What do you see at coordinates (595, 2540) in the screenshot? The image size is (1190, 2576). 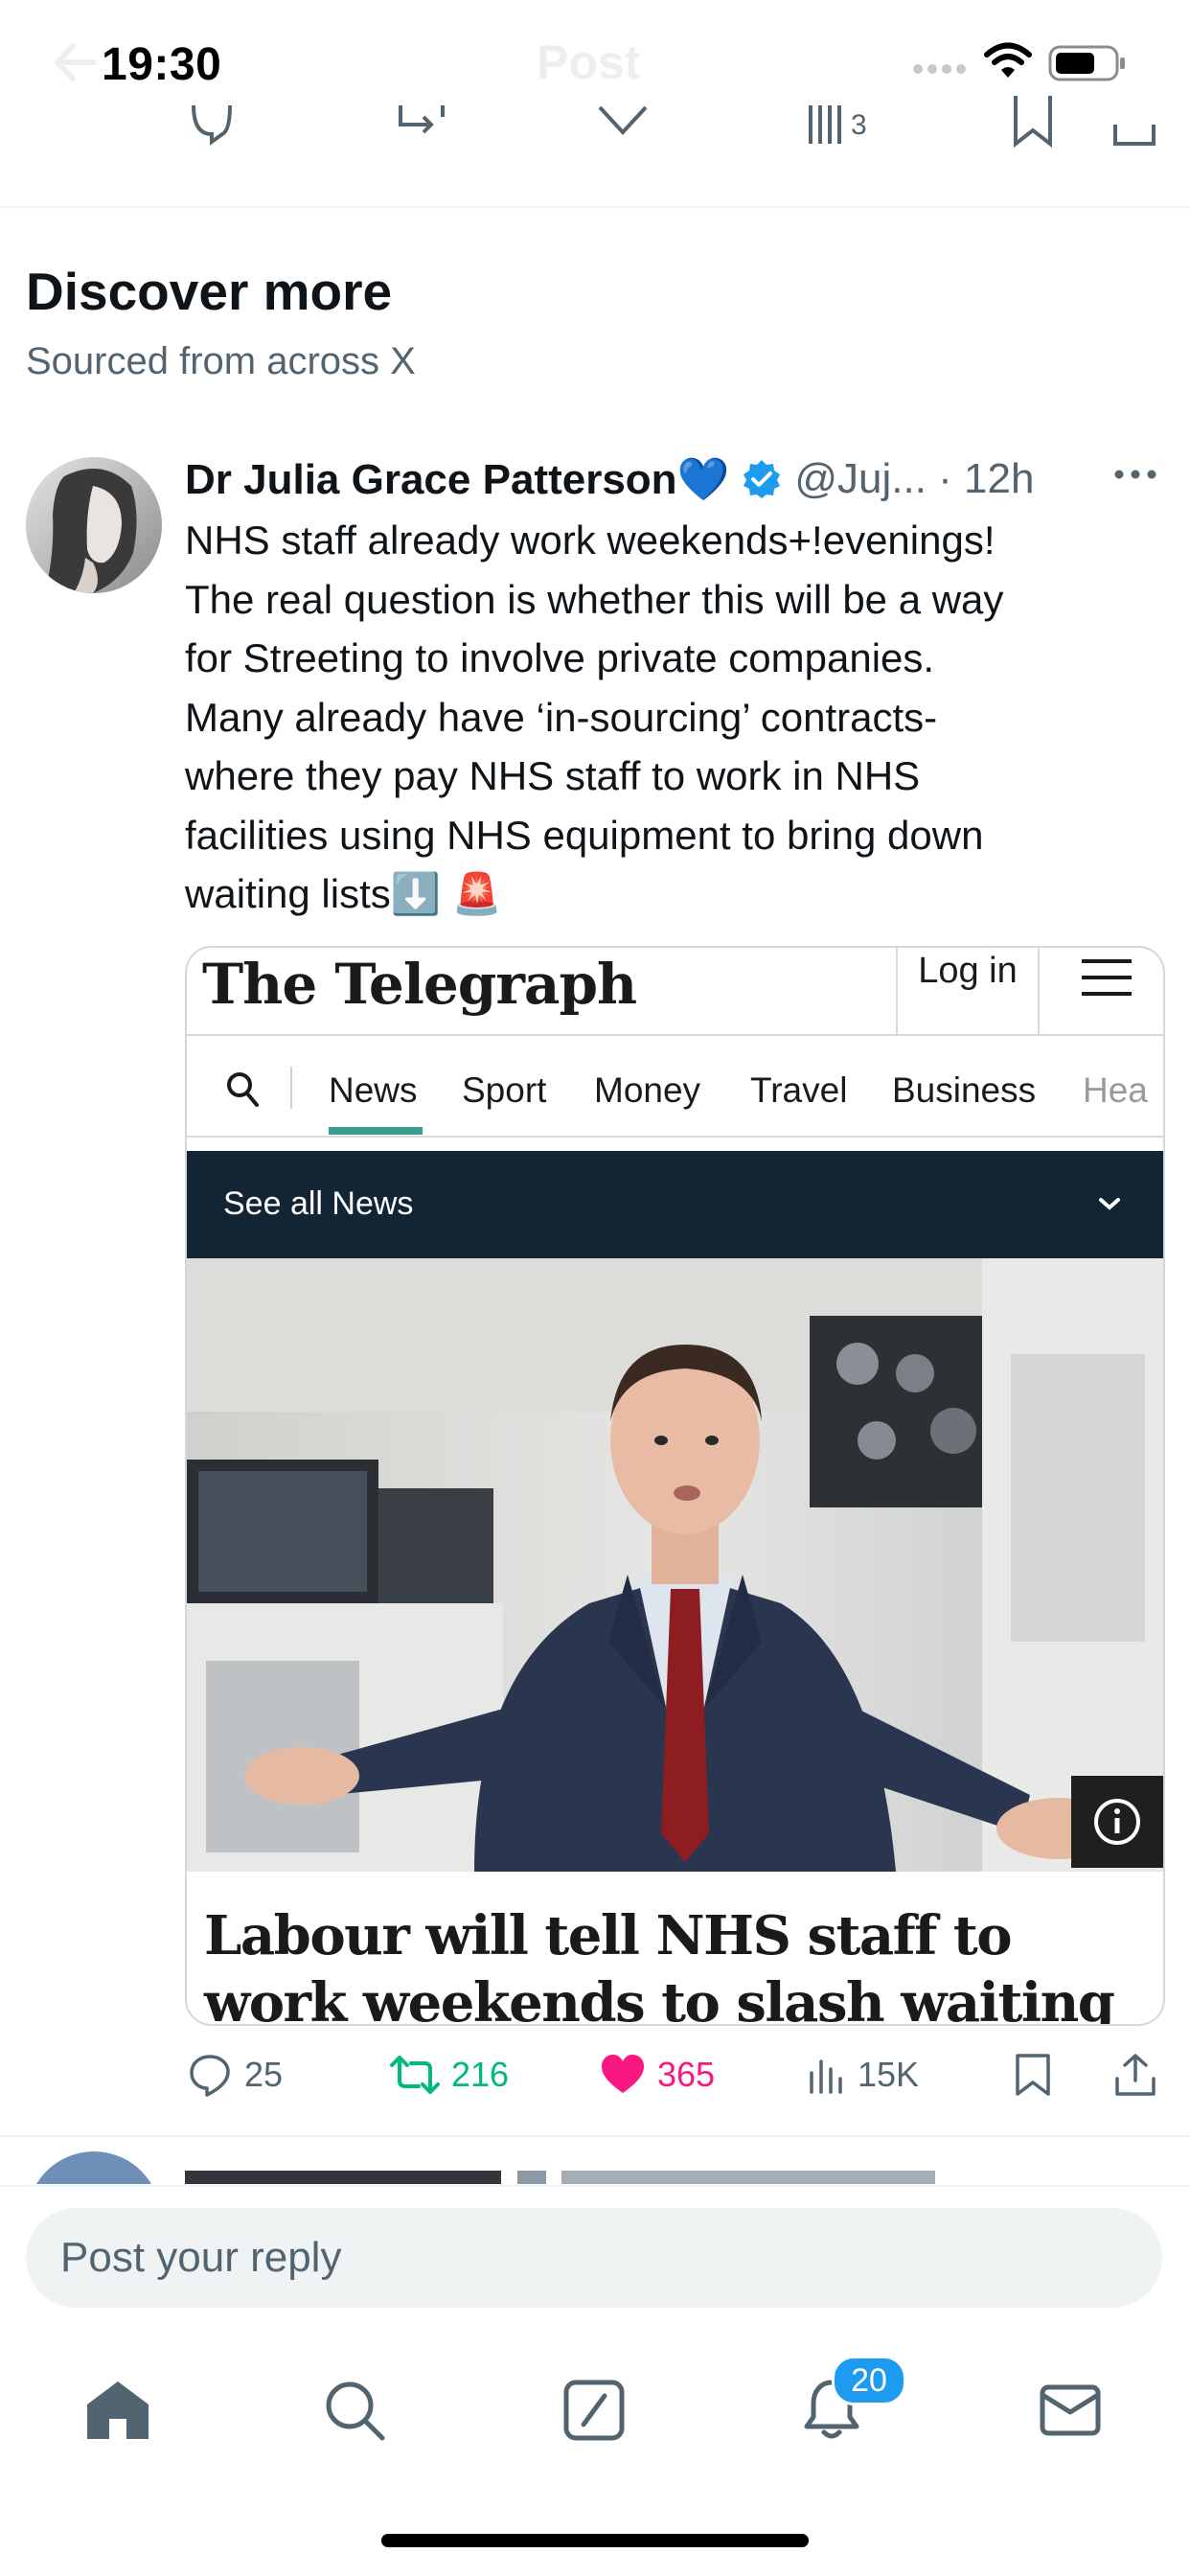 I see `home-indicator` at bounding box center [595, 2540].